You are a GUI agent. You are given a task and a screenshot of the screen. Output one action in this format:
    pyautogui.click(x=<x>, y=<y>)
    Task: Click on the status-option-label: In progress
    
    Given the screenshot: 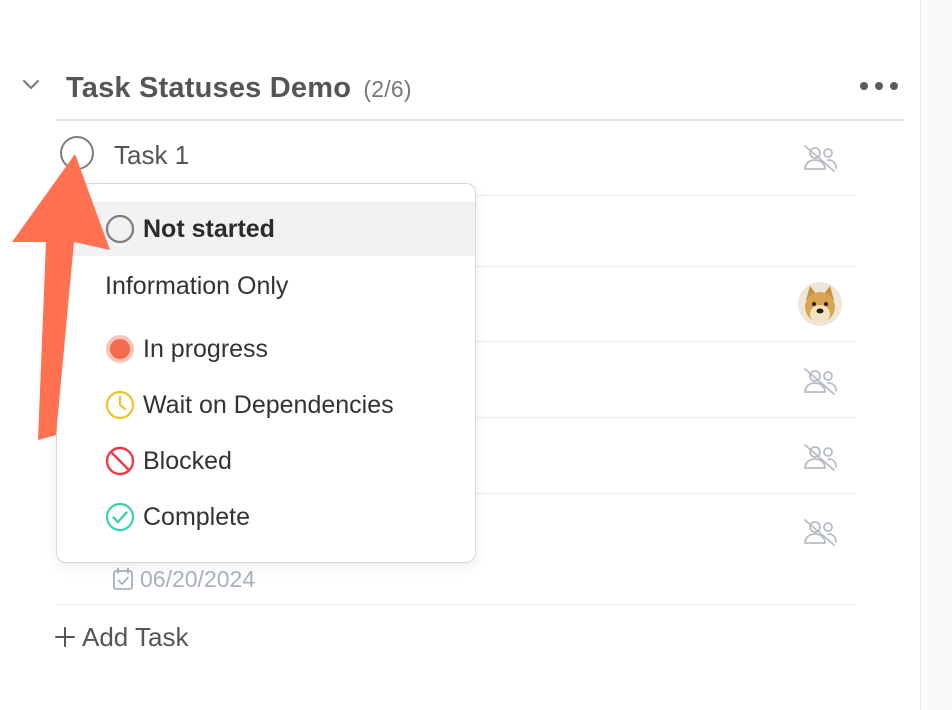 What is the action you would take?
    pyautogui.click(x=206, y=348)
    